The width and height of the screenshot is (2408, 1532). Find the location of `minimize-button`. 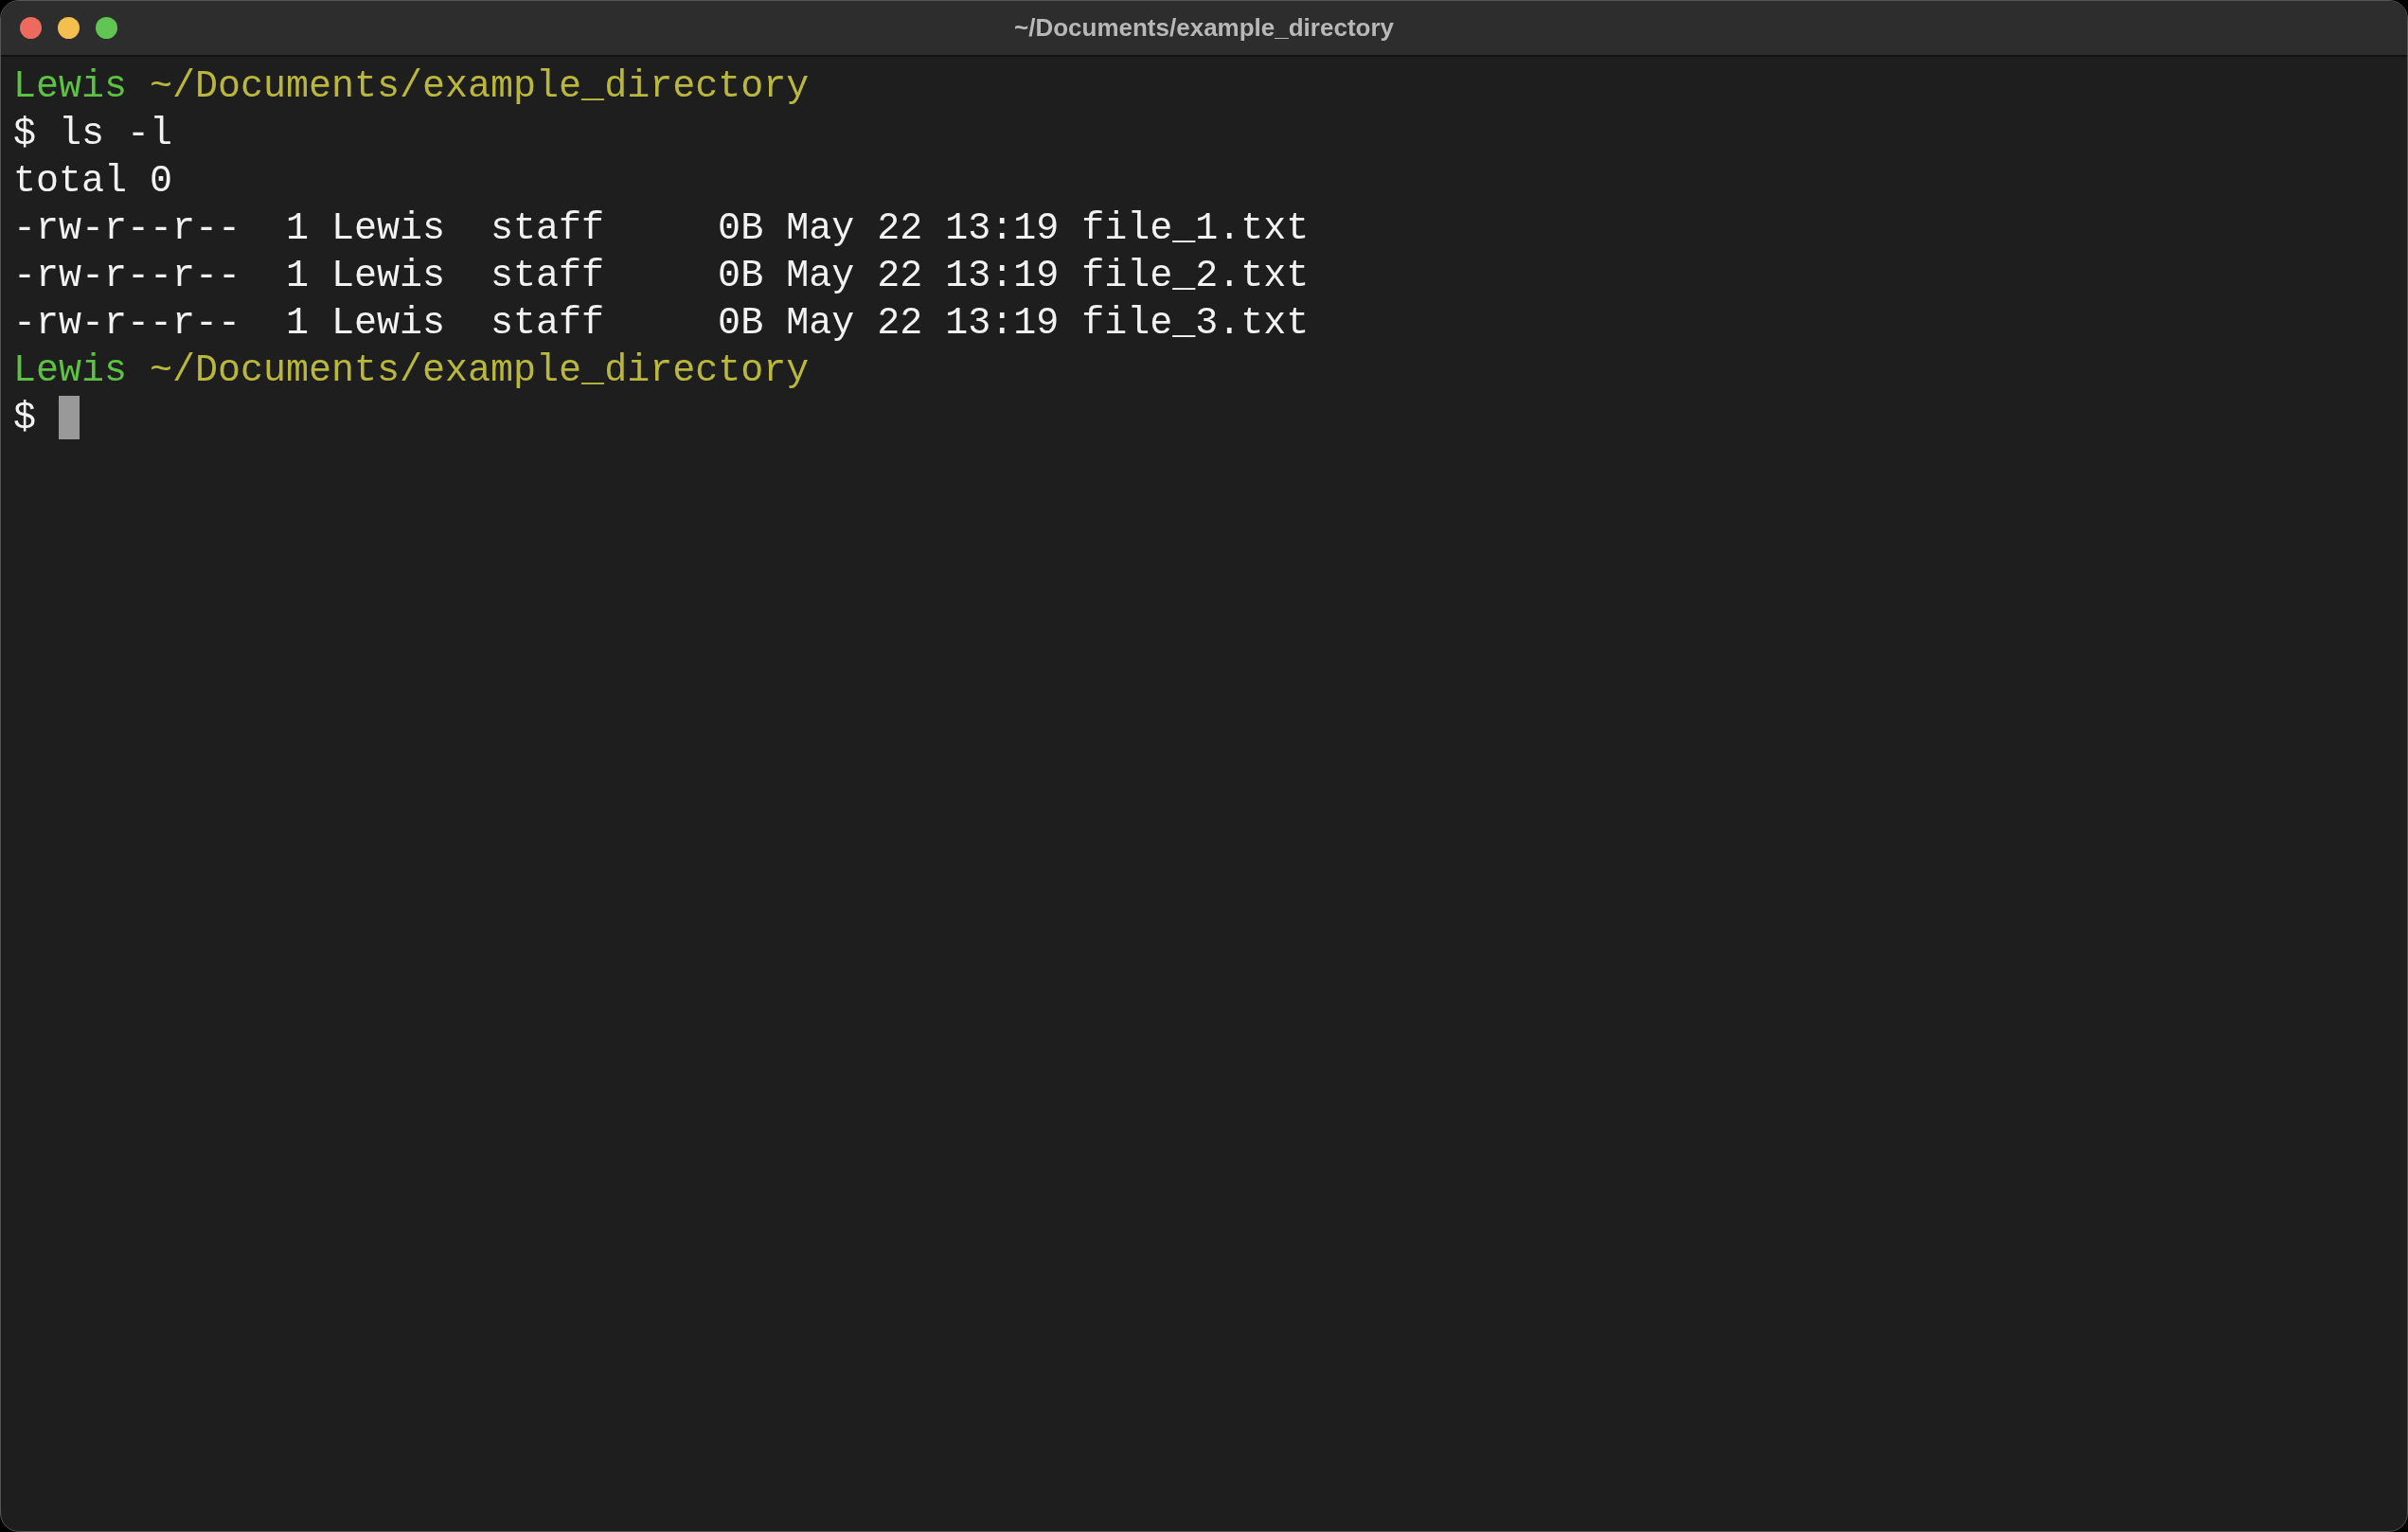

minimize-button is located at coordinates (69, 28).